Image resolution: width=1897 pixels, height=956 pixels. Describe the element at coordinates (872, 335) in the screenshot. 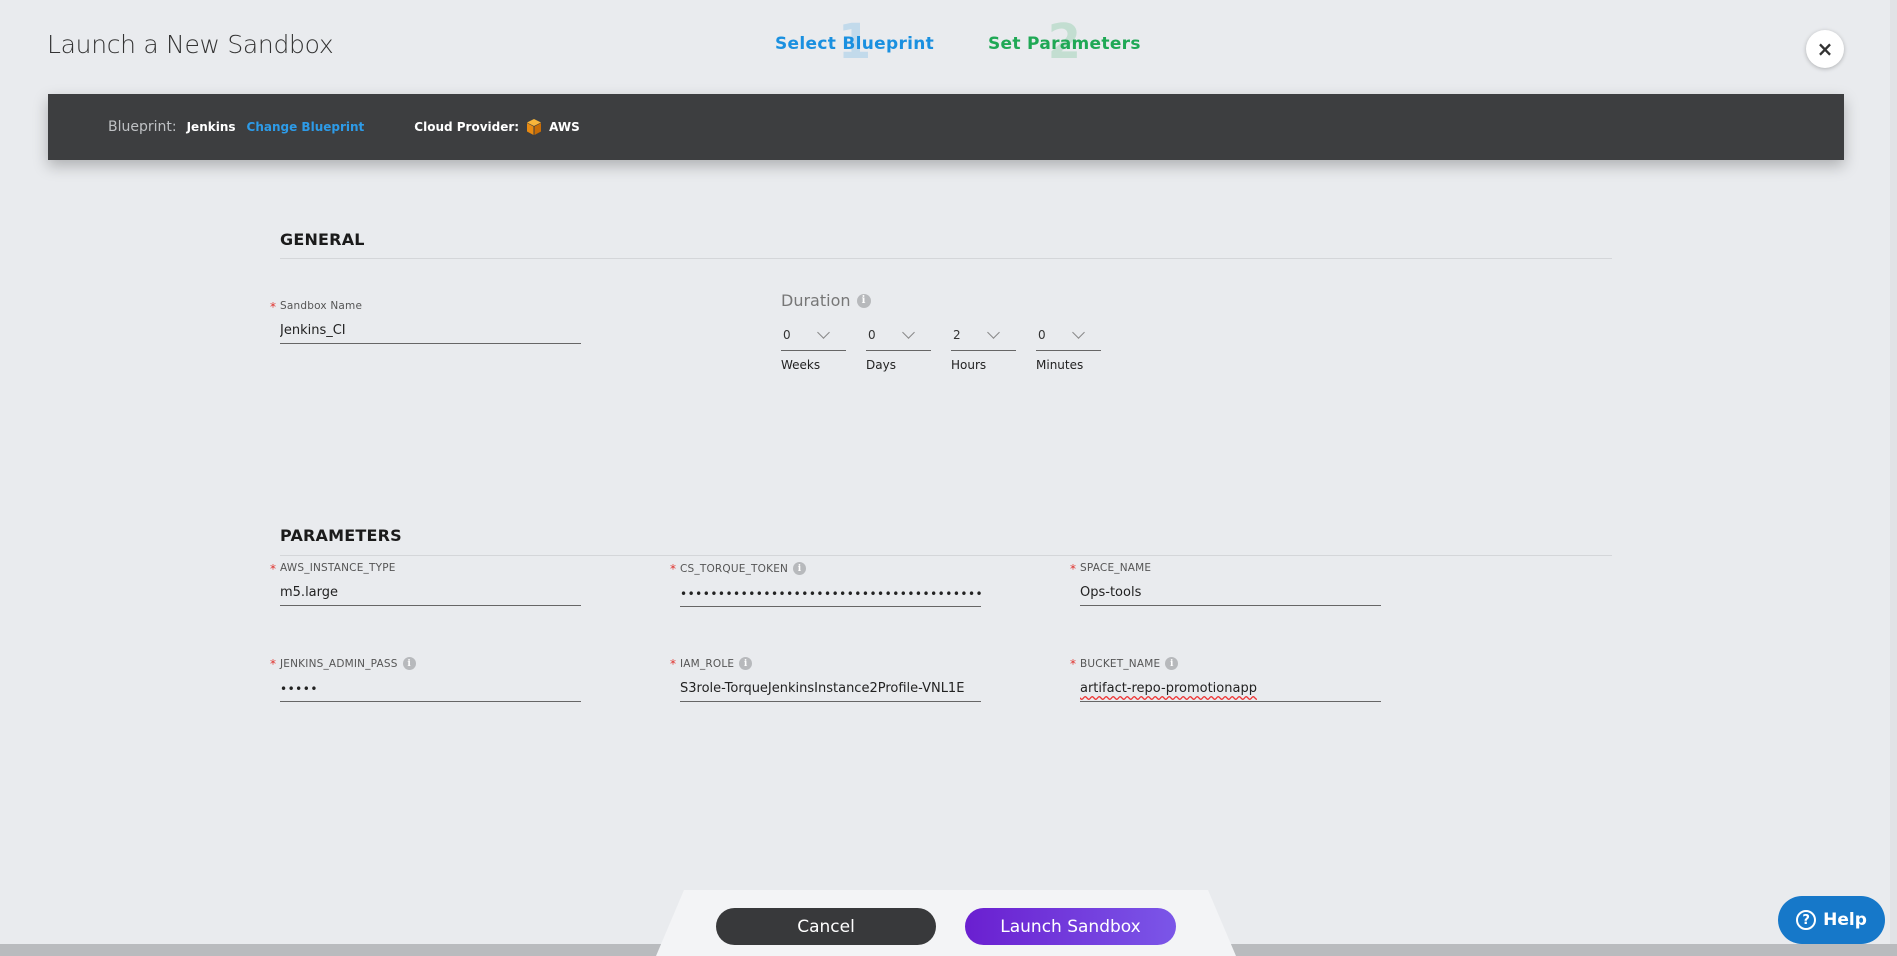

I see `days-value: 0` at that location.